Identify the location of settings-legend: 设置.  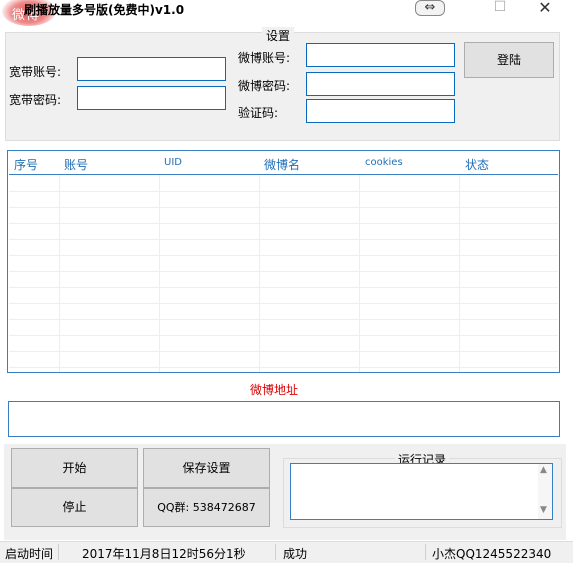
(278, 35).